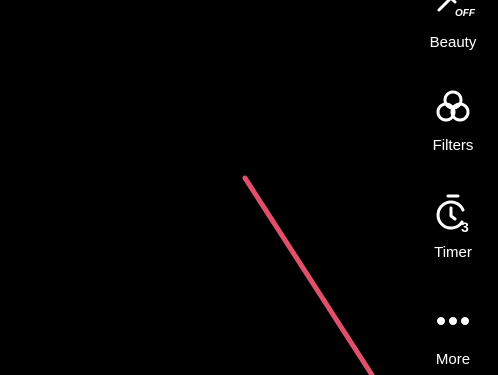  What do you see at coordinates (465, 227) in the screenshot?
I see `timer-value: 3` at bounding box center [465, 227].